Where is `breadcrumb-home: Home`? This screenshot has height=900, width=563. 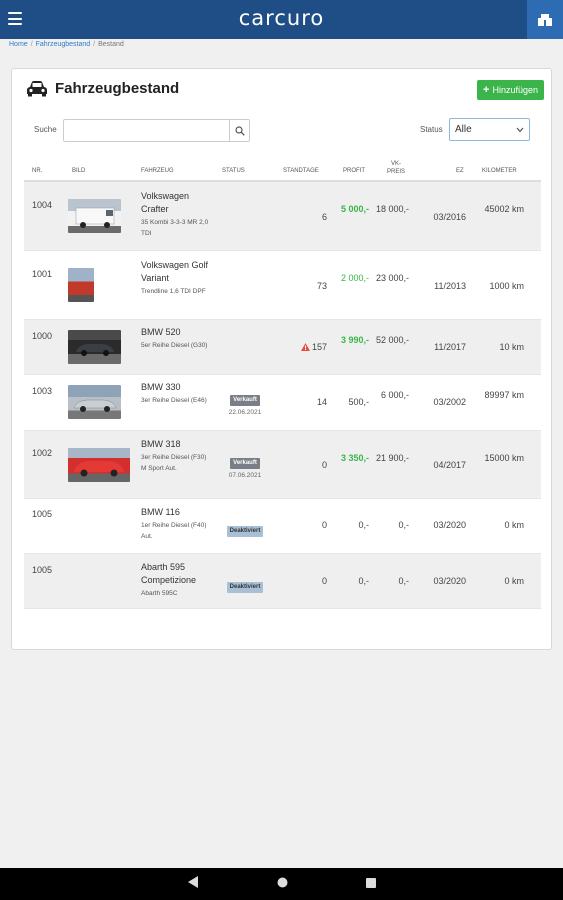
breadcrumb-home: Home is located at coordinates (18, 44).